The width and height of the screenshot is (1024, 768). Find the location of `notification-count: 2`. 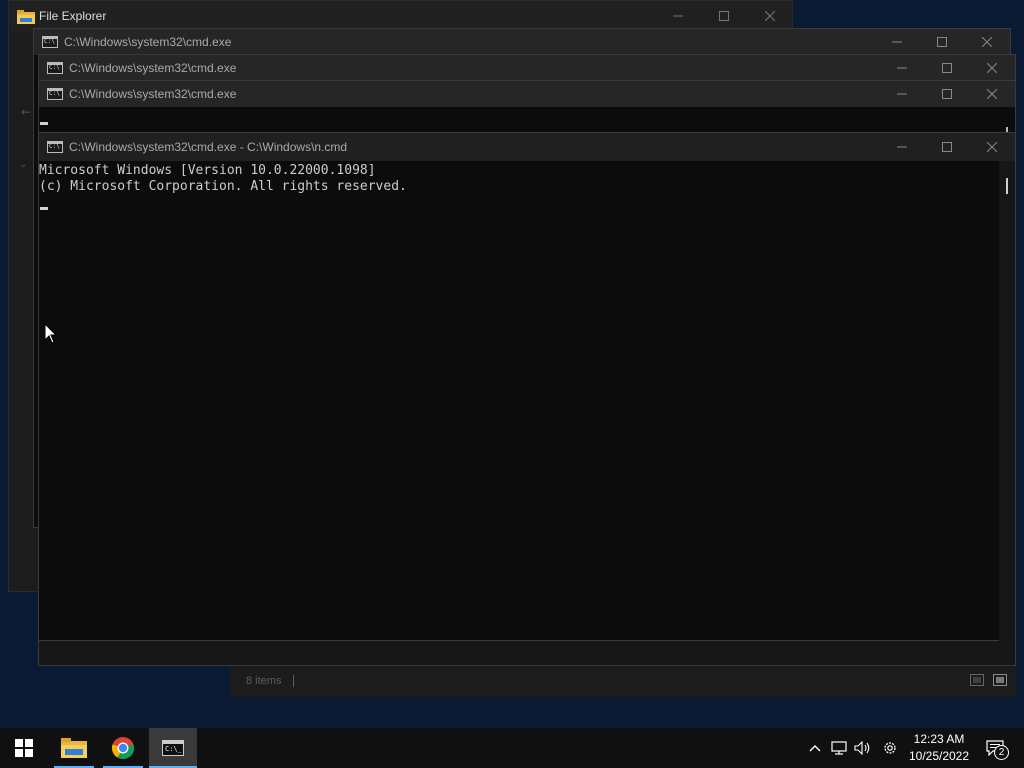

notification-count: 2 is located at coordinates (1001, 752).